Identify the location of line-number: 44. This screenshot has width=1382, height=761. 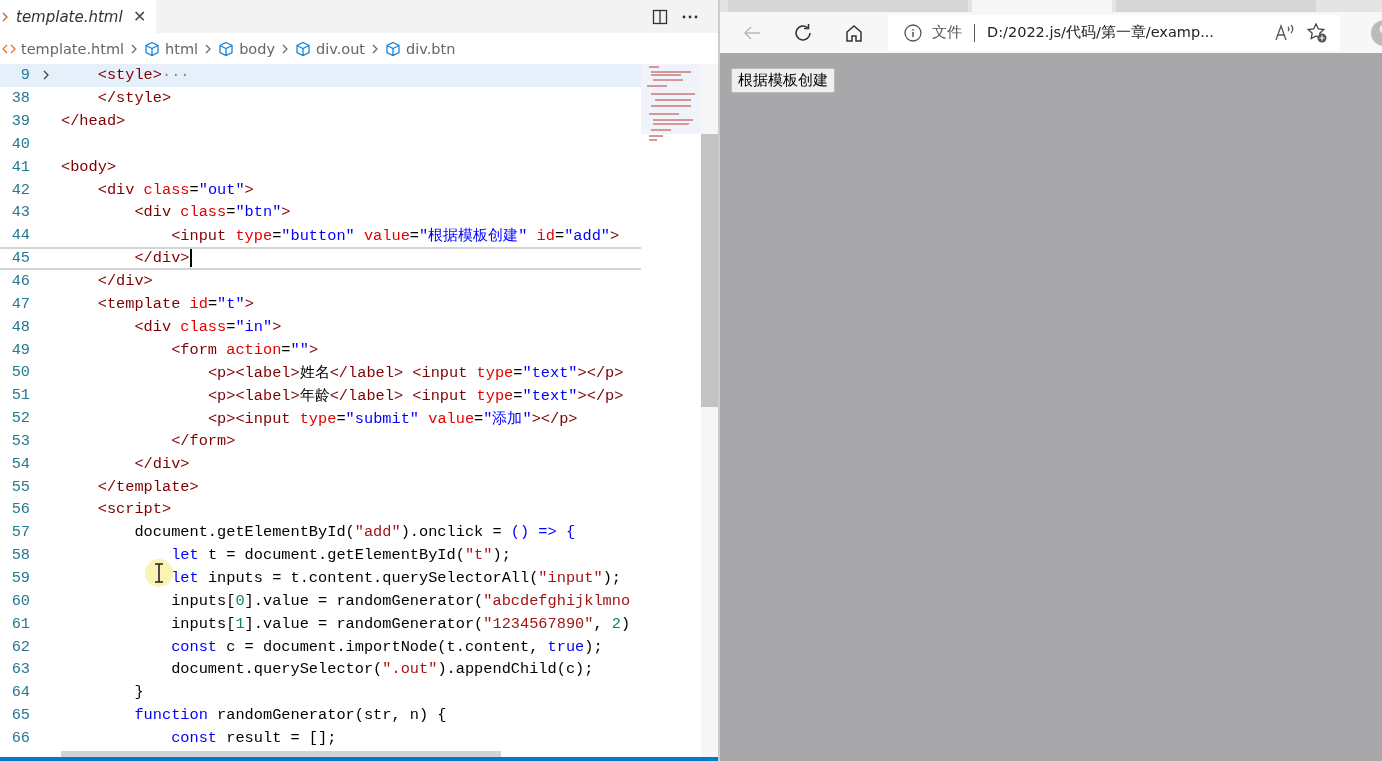
(20, 235).